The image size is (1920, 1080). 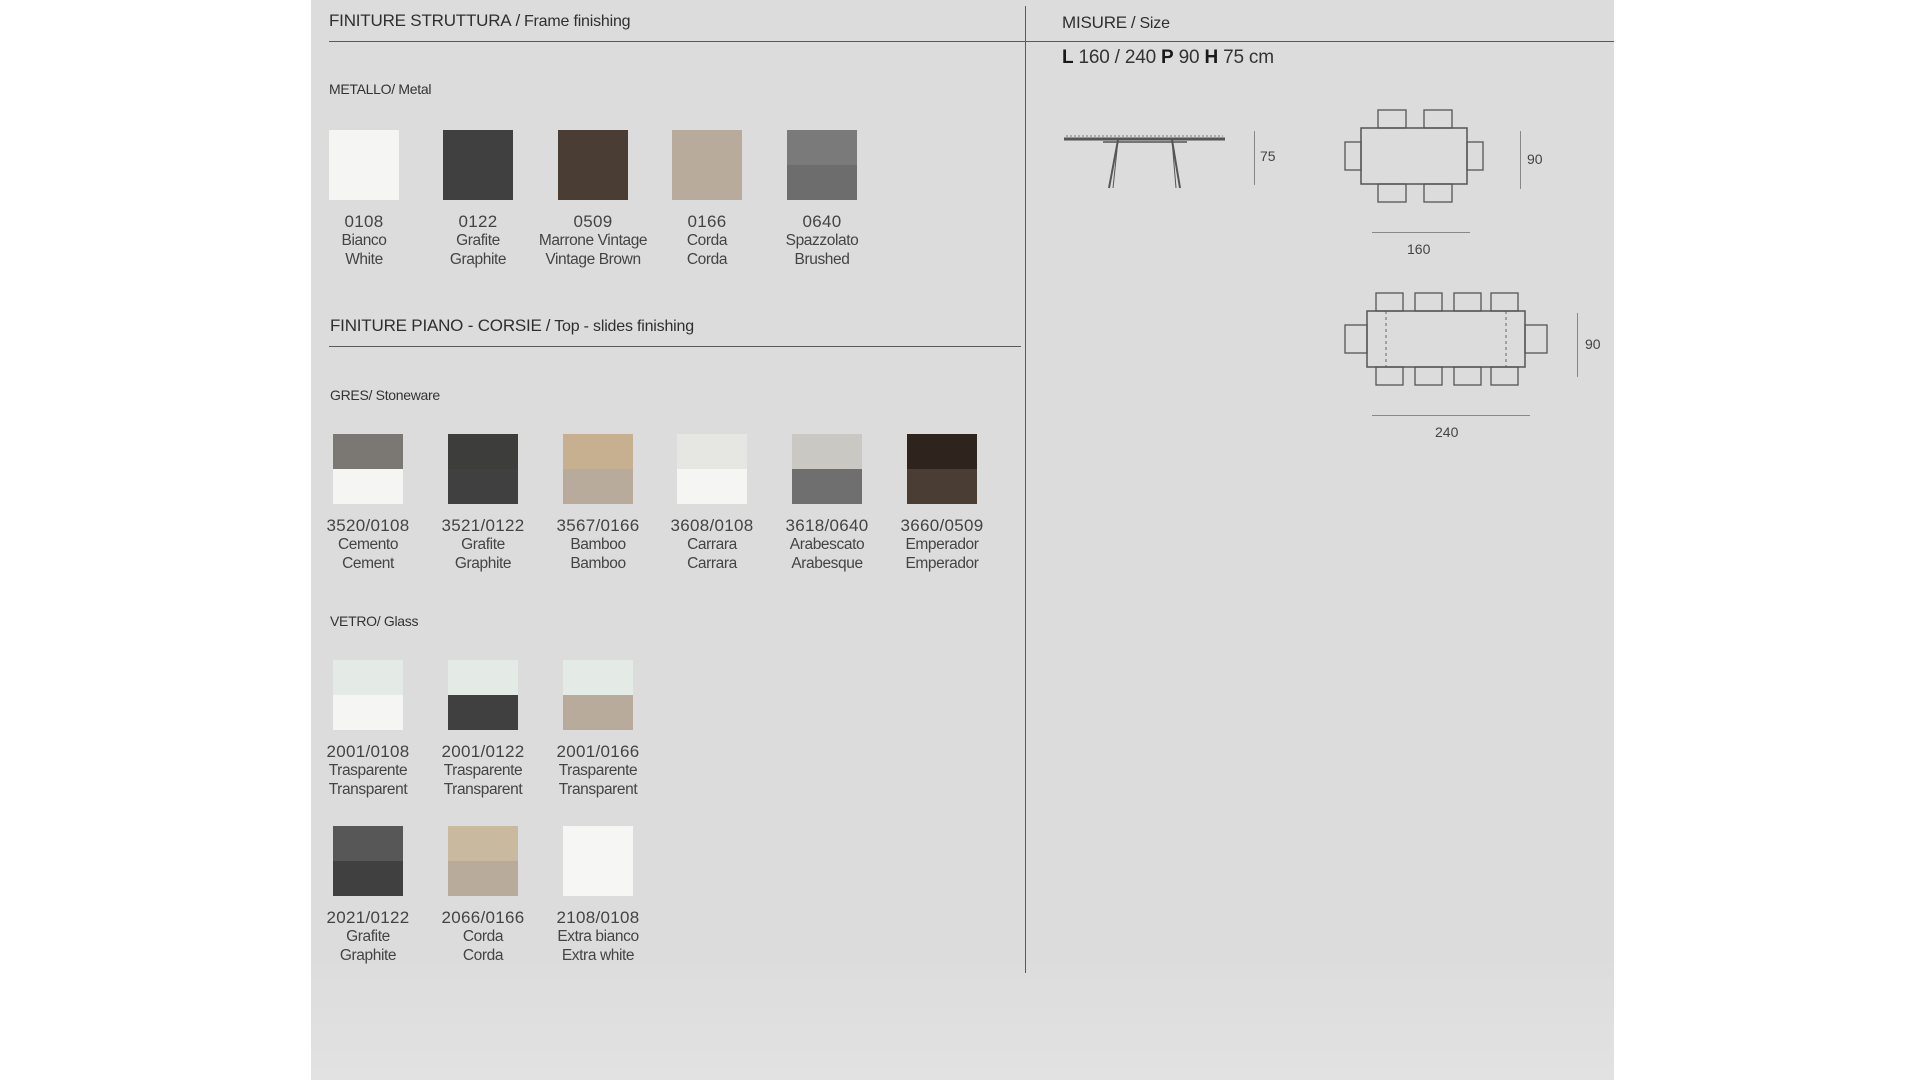 I want to click on height-label: H, so click(x=1211, y=57).